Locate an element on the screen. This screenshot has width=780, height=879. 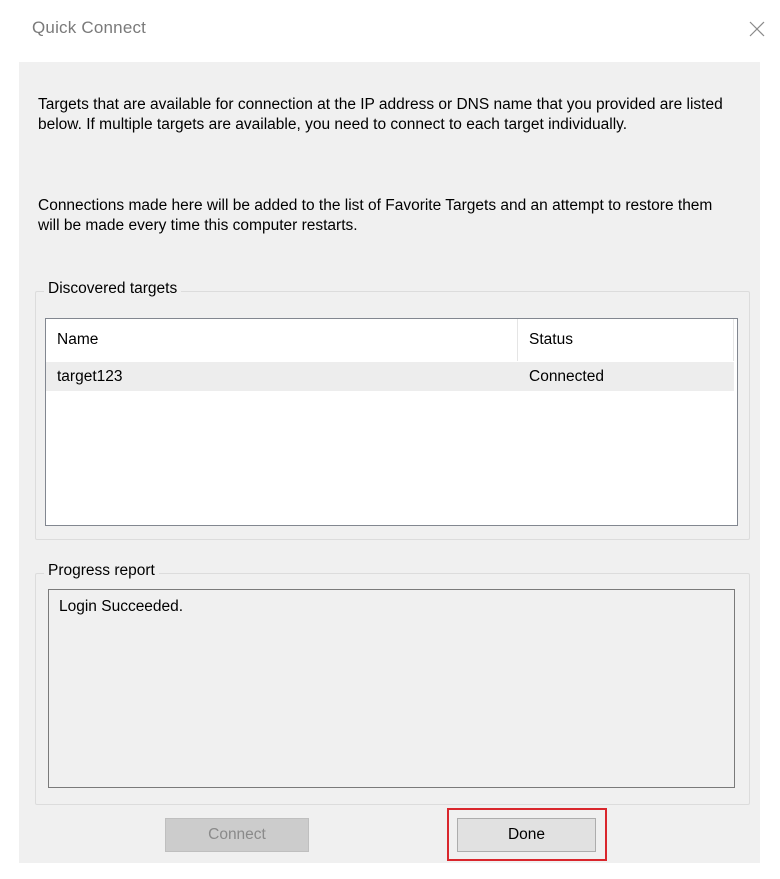
dialog-title: Quick Connect is located at coordinates (89, 27).